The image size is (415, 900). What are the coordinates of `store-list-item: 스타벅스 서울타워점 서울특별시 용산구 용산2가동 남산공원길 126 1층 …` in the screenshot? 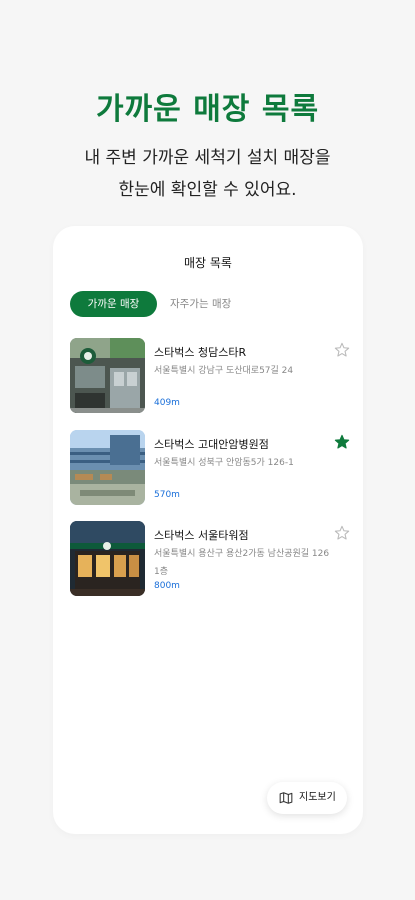 It's located at (210, 559).